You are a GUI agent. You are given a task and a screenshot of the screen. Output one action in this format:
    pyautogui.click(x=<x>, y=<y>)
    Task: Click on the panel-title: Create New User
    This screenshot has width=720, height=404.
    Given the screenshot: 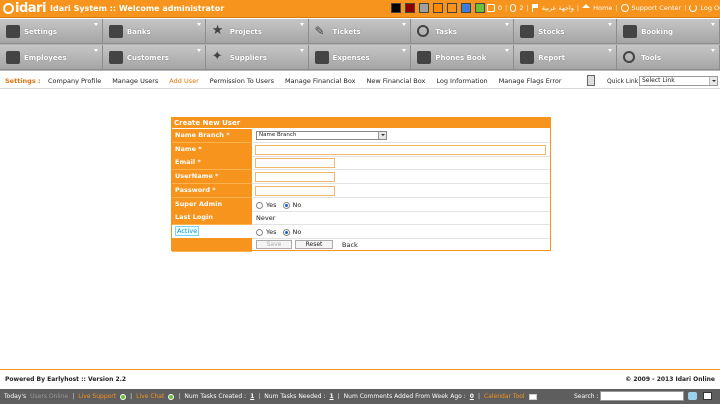 What is the action you would take?
    pyautogui.click(x=361, y=123)
    